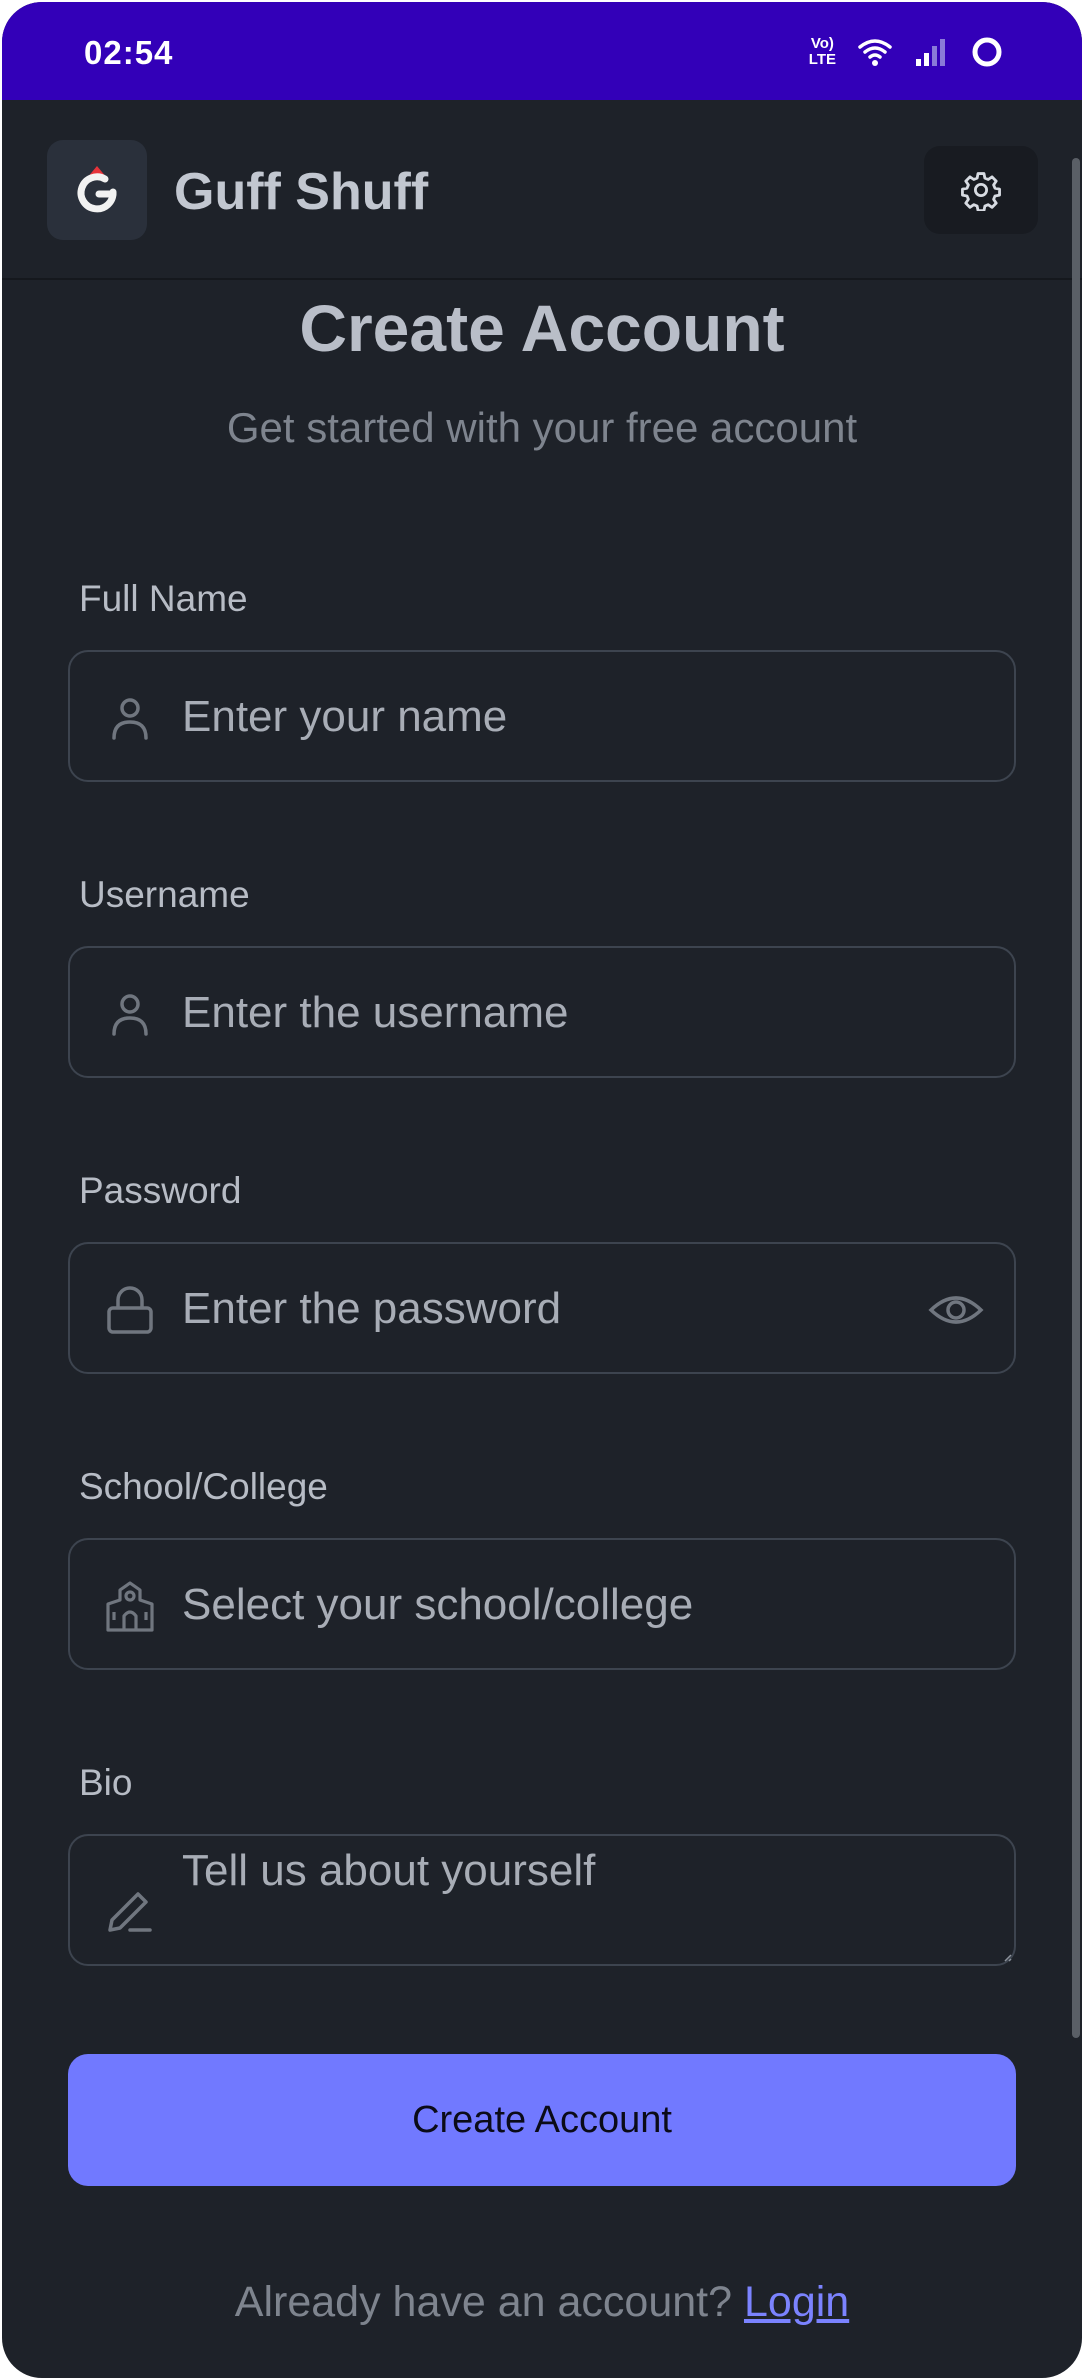  Describe the element at coordinates (130, 1606) in the screenshot. I see `school-icon` at that location.